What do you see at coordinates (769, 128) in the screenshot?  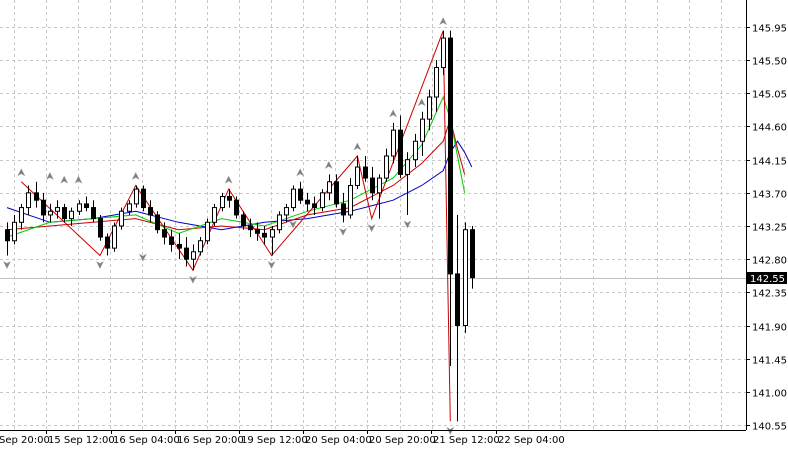 I see `price-tick-label: 144.60` at bounding box center [769, 128].